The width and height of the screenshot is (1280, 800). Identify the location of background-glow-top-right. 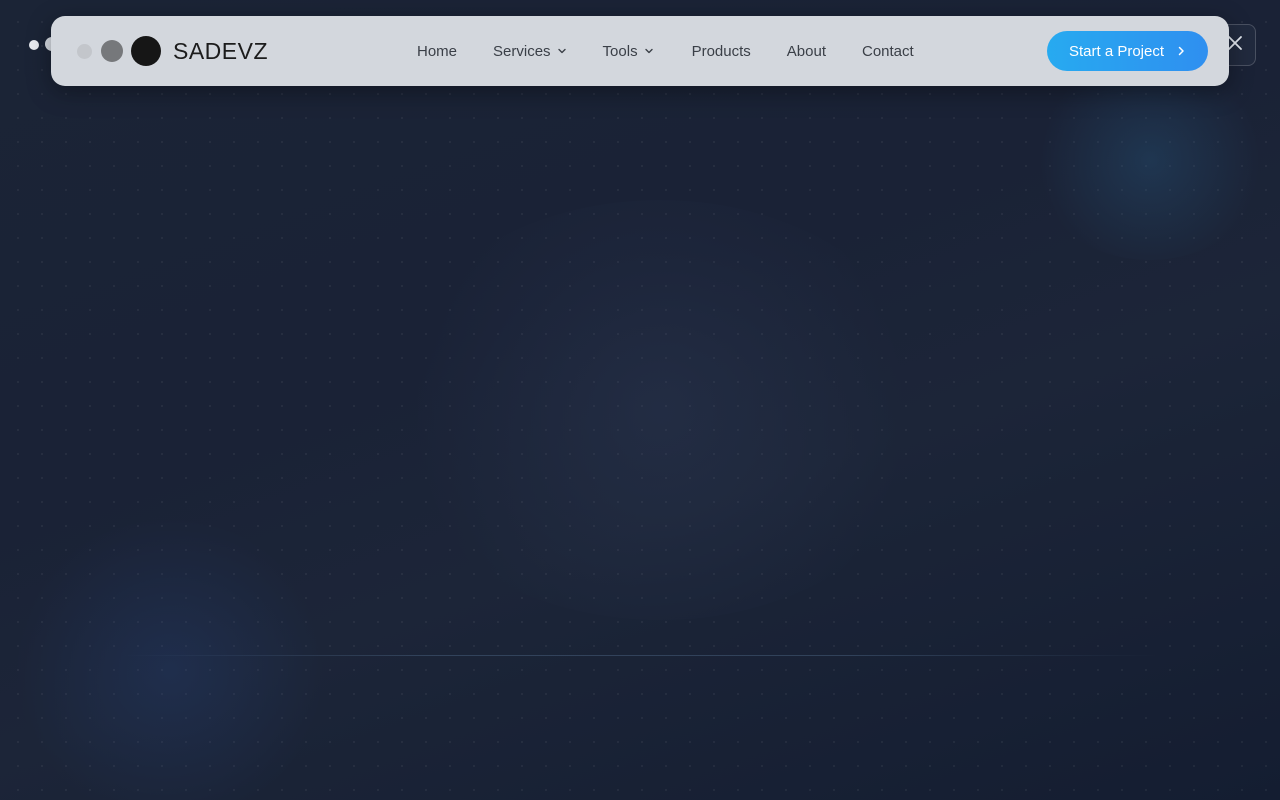
(1150, 160).